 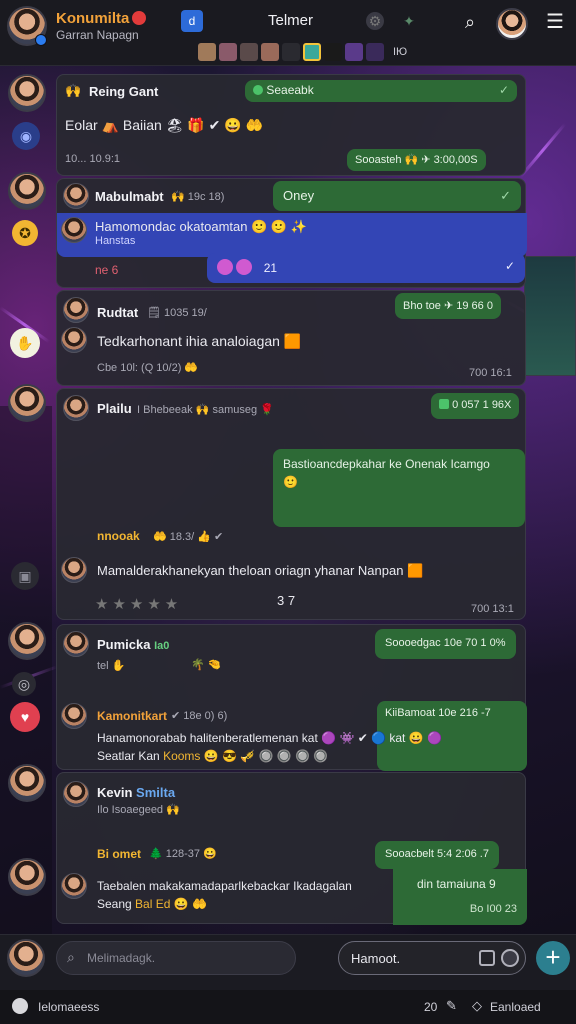 What do you see at coordinates (26, 136) in the screenshot?
I see `rail-badge-icon: ◉` at bounding box center [26, 136].